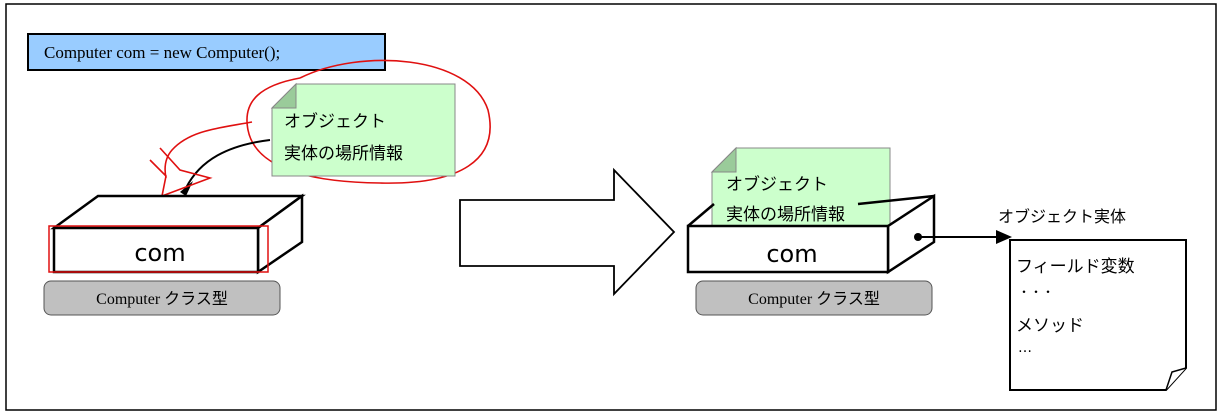 Image resolution: width=1224 pixels, height=420 pixels. I want to click on object-instance-title: オブジェクト実体, so click(1062, 216).